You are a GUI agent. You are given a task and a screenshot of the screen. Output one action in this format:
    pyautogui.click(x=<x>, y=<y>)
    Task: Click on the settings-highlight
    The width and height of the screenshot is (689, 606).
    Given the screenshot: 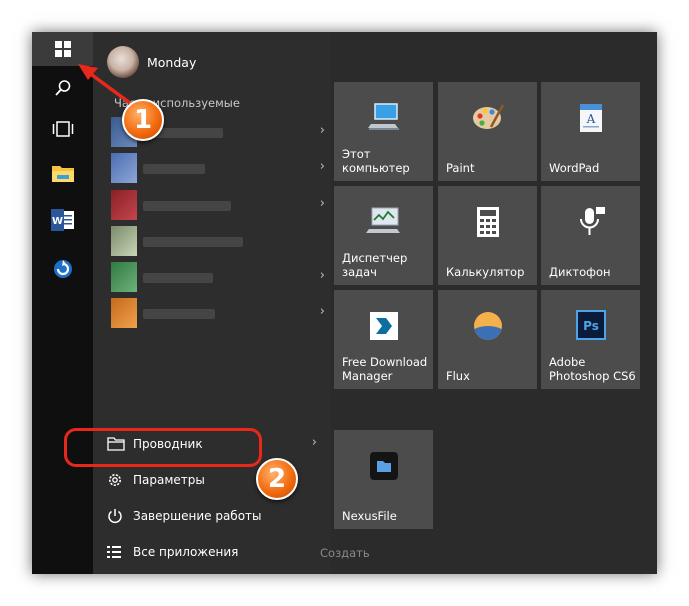 What is the action you would take?
    pyautogui.click(x=163, y=447)
    